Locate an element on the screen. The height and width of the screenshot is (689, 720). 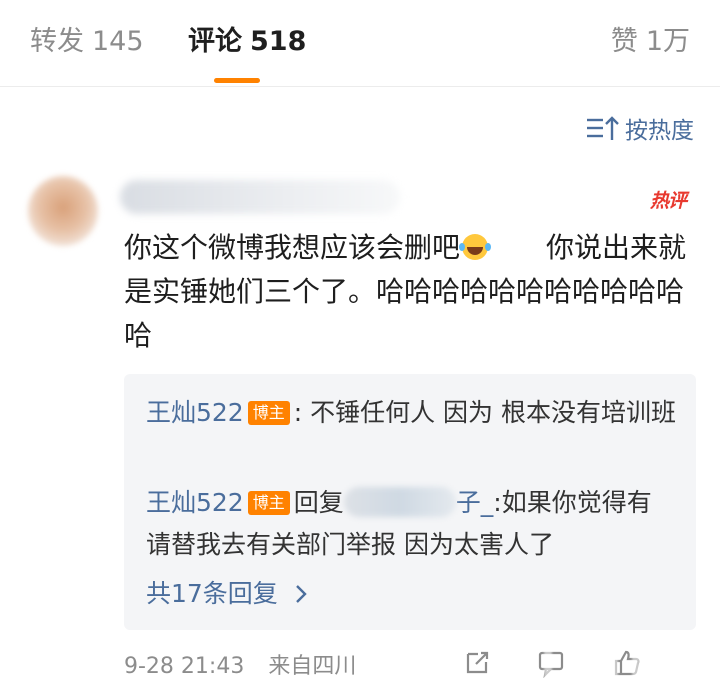
tab-reposts-count: 145 is located at coordinates (118, 41).